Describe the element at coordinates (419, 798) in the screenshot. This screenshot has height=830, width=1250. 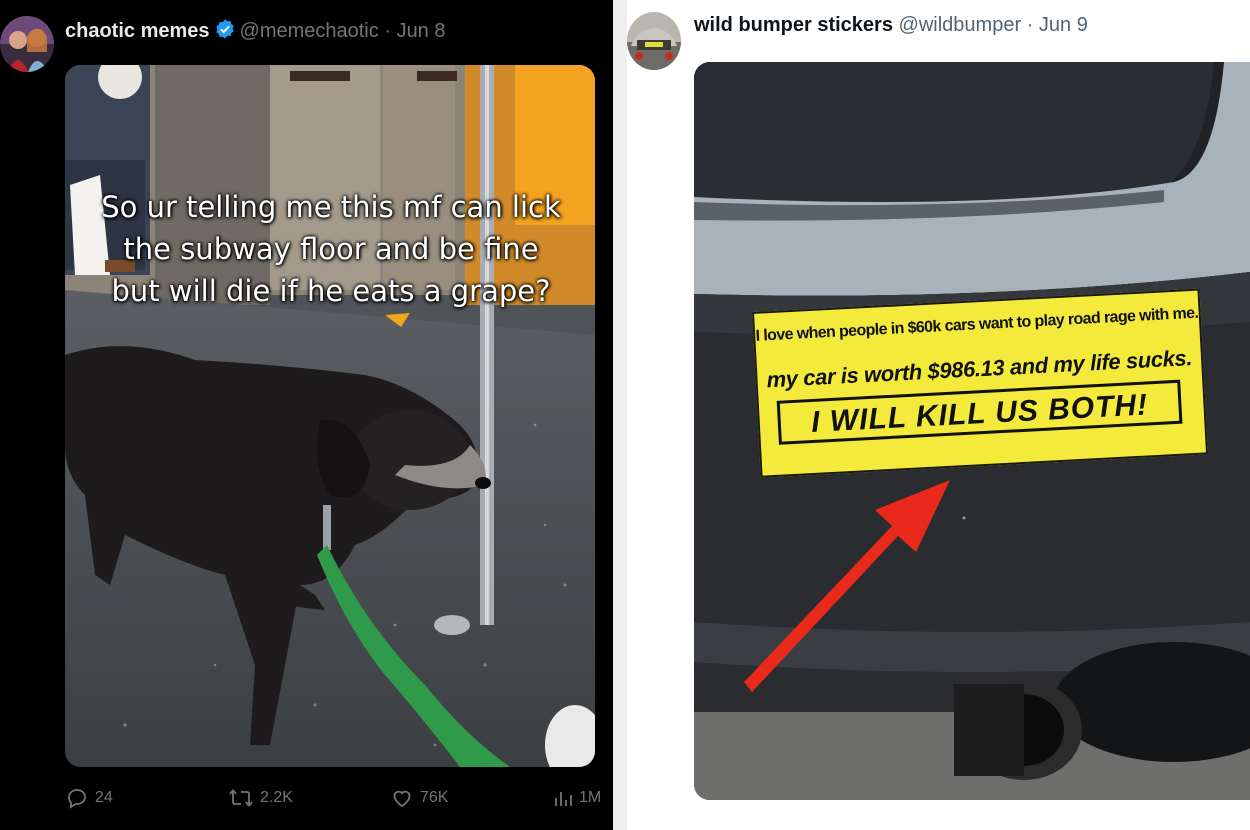
I see `like-button: 76K` at that location.